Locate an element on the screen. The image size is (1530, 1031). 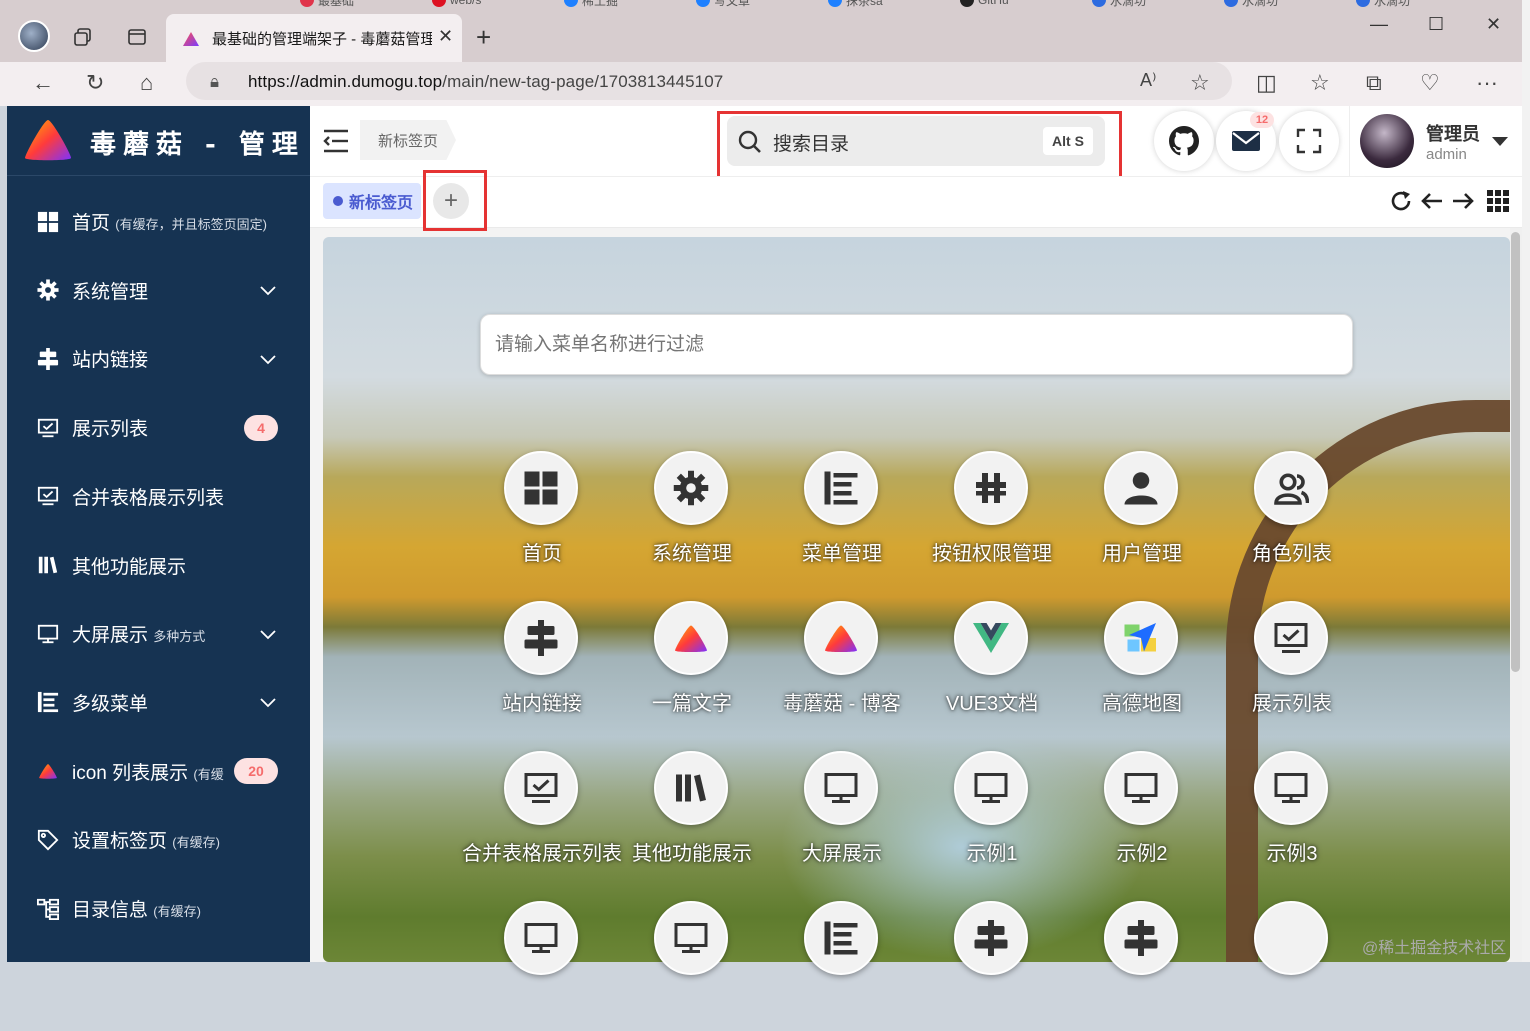
workspaces-icon is located at coordinates (83, 37).